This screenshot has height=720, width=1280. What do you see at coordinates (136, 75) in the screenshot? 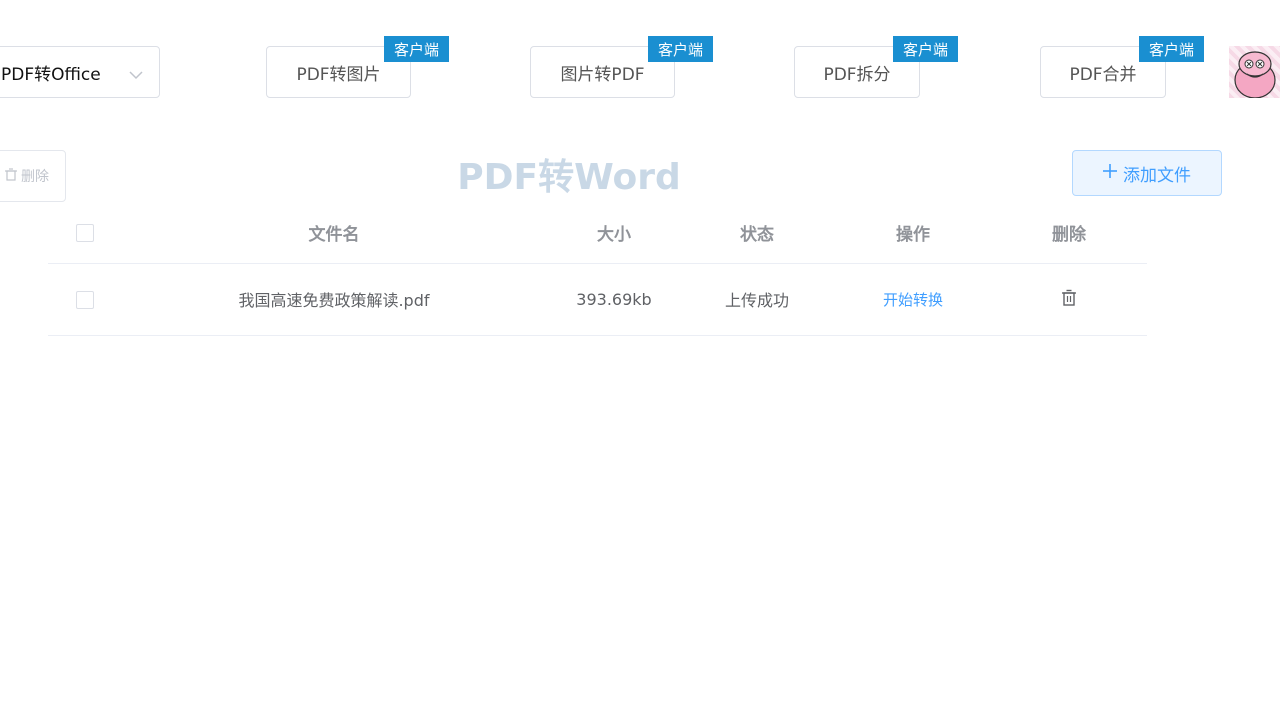
I see `chevron-down-icon` at bounding box center [136, 75].